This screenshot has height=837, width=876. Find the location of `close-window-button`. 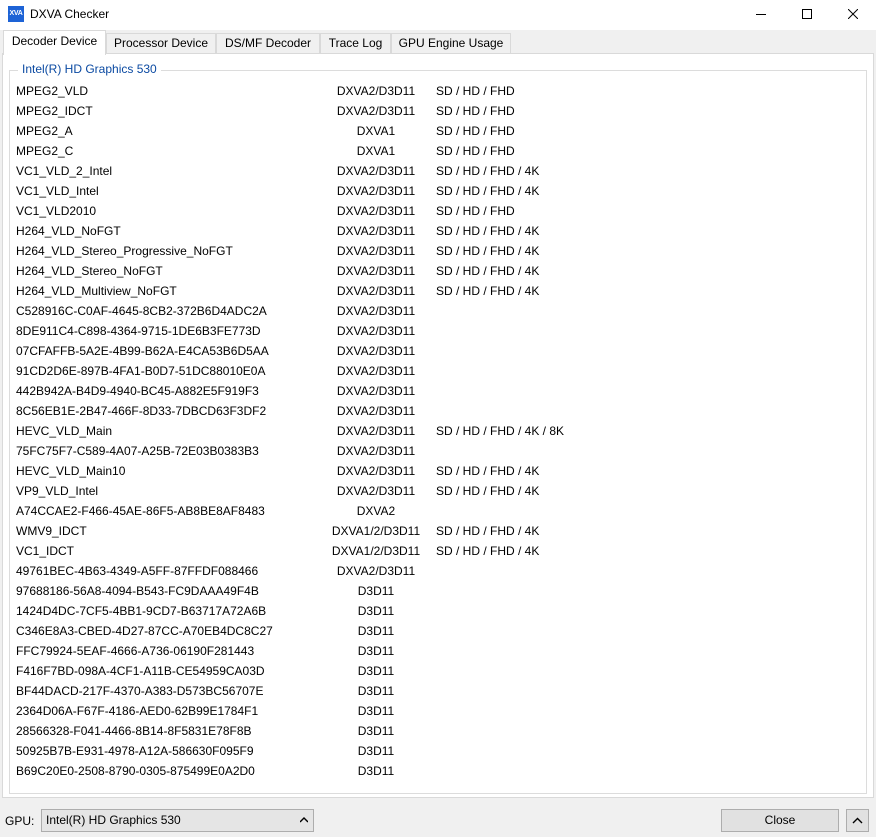

close-window-button is located at coordinates (853, 15).